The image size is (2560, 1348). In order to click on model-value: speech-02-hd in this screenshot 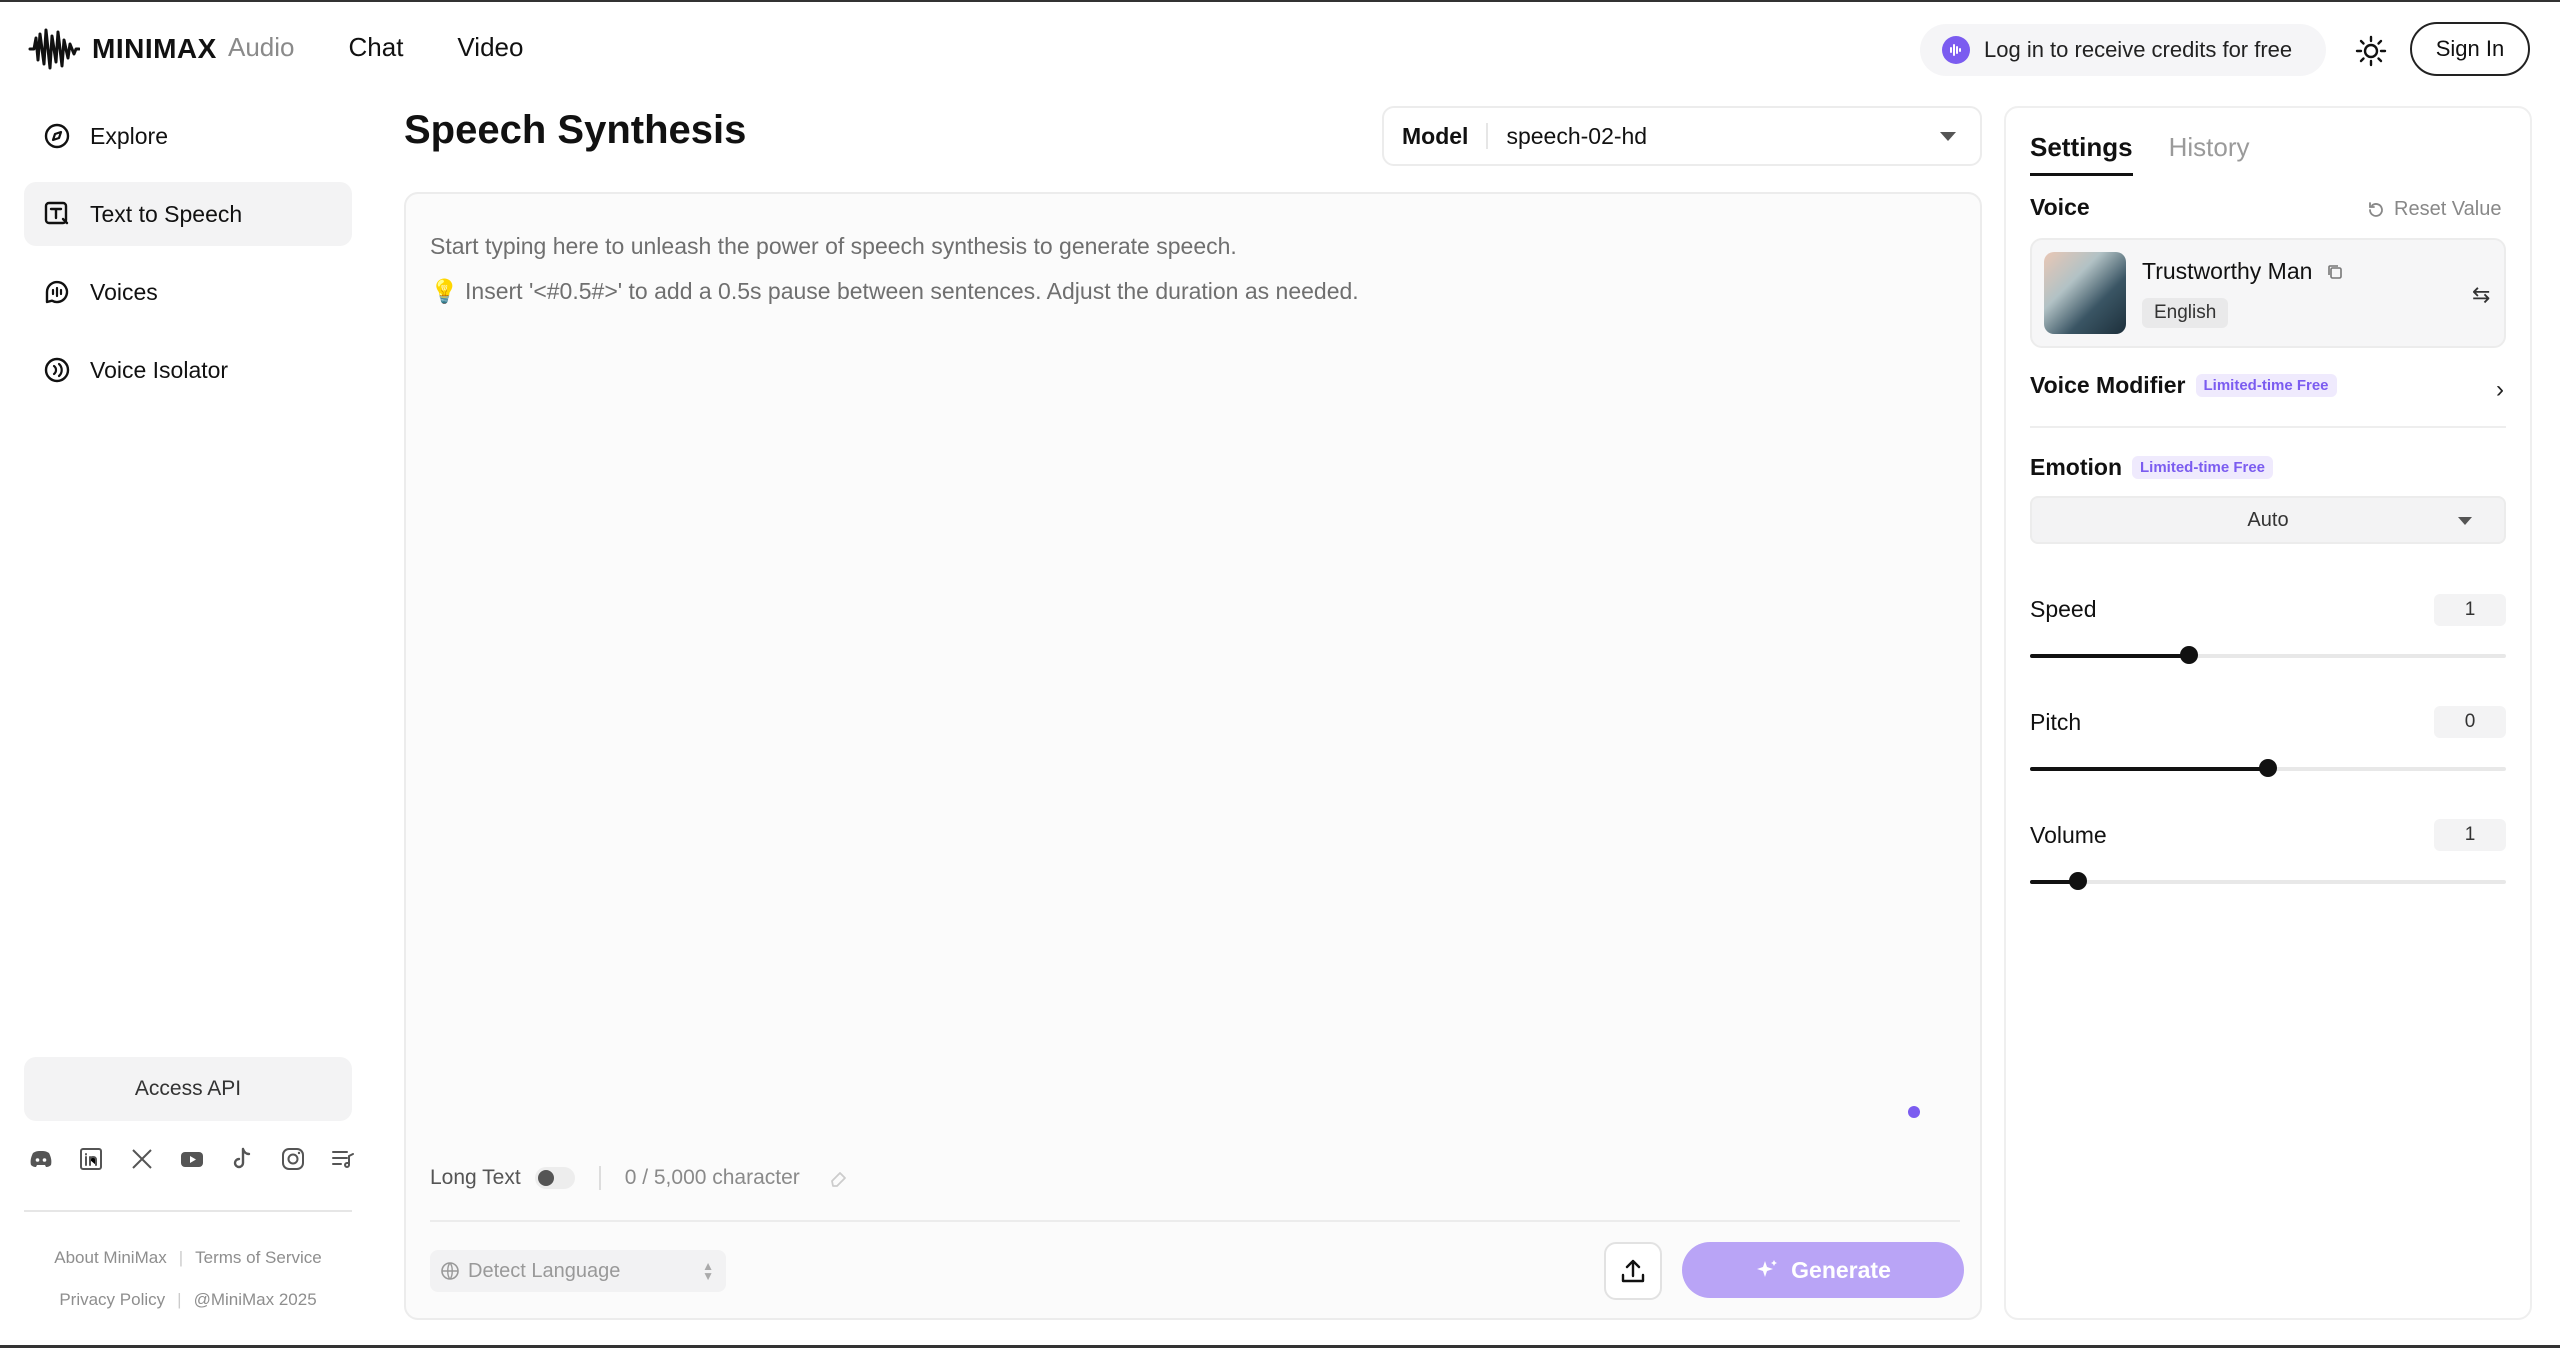, I will do `click(1577, 135)`.